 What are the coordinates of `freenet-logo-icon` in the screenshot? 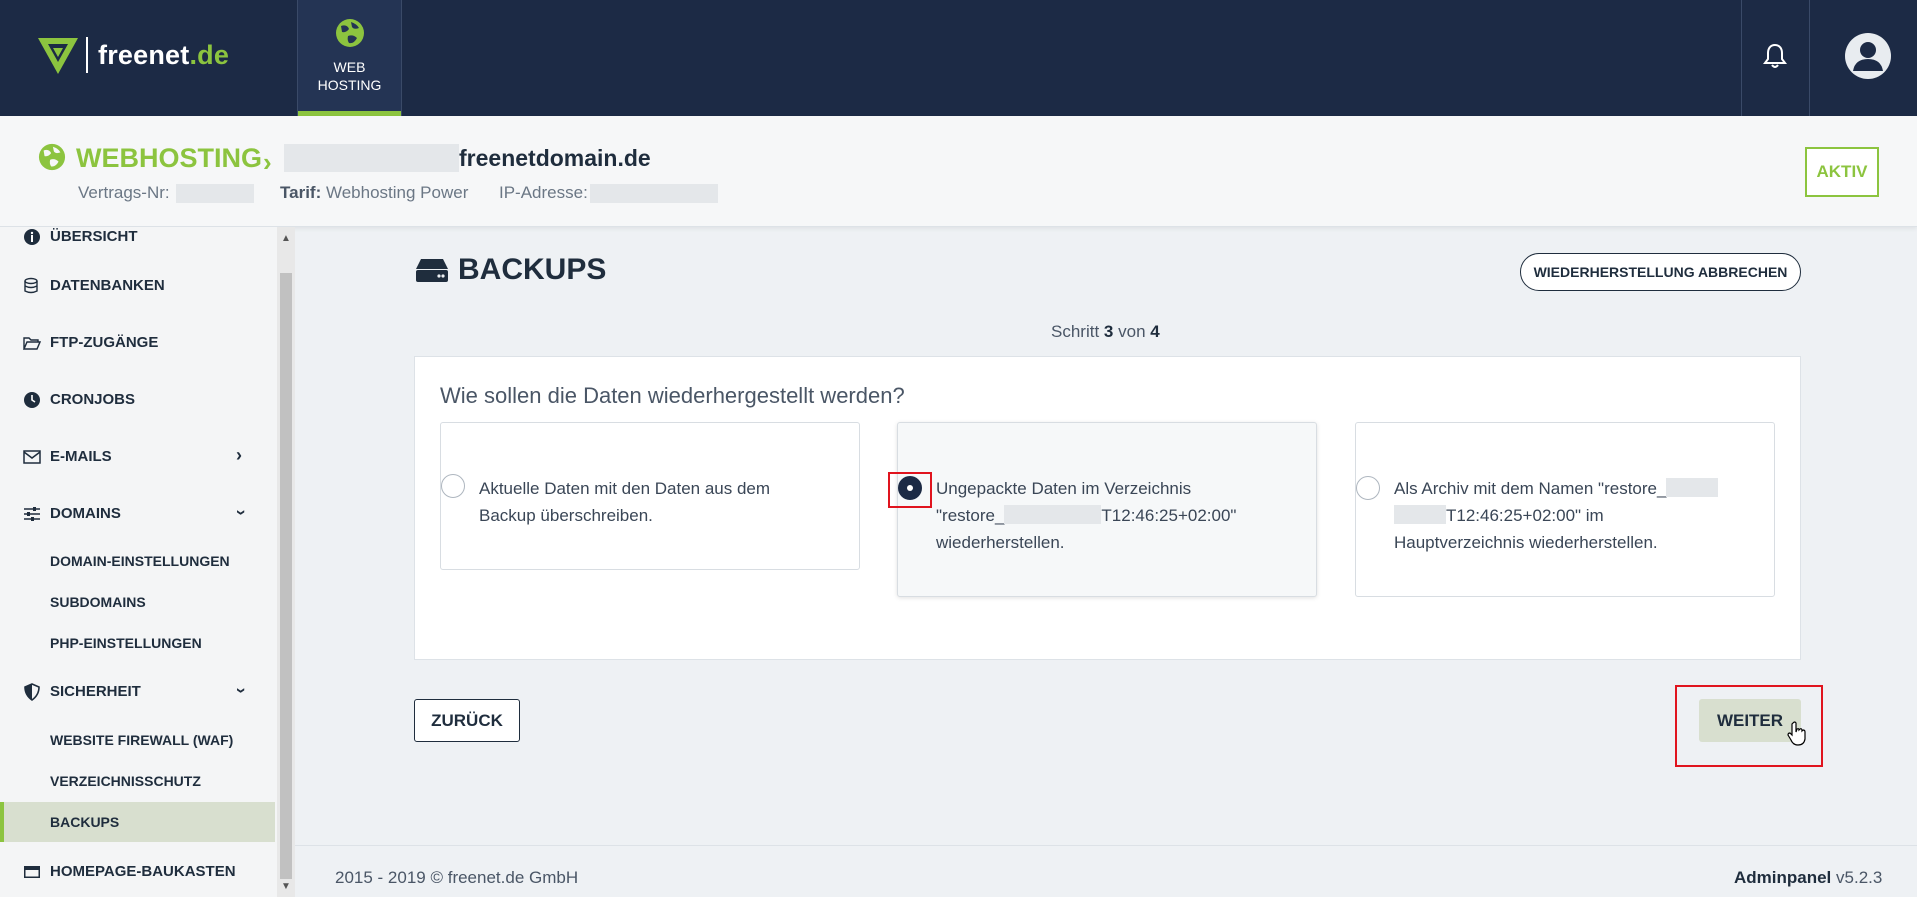 It's located at (58, 56).